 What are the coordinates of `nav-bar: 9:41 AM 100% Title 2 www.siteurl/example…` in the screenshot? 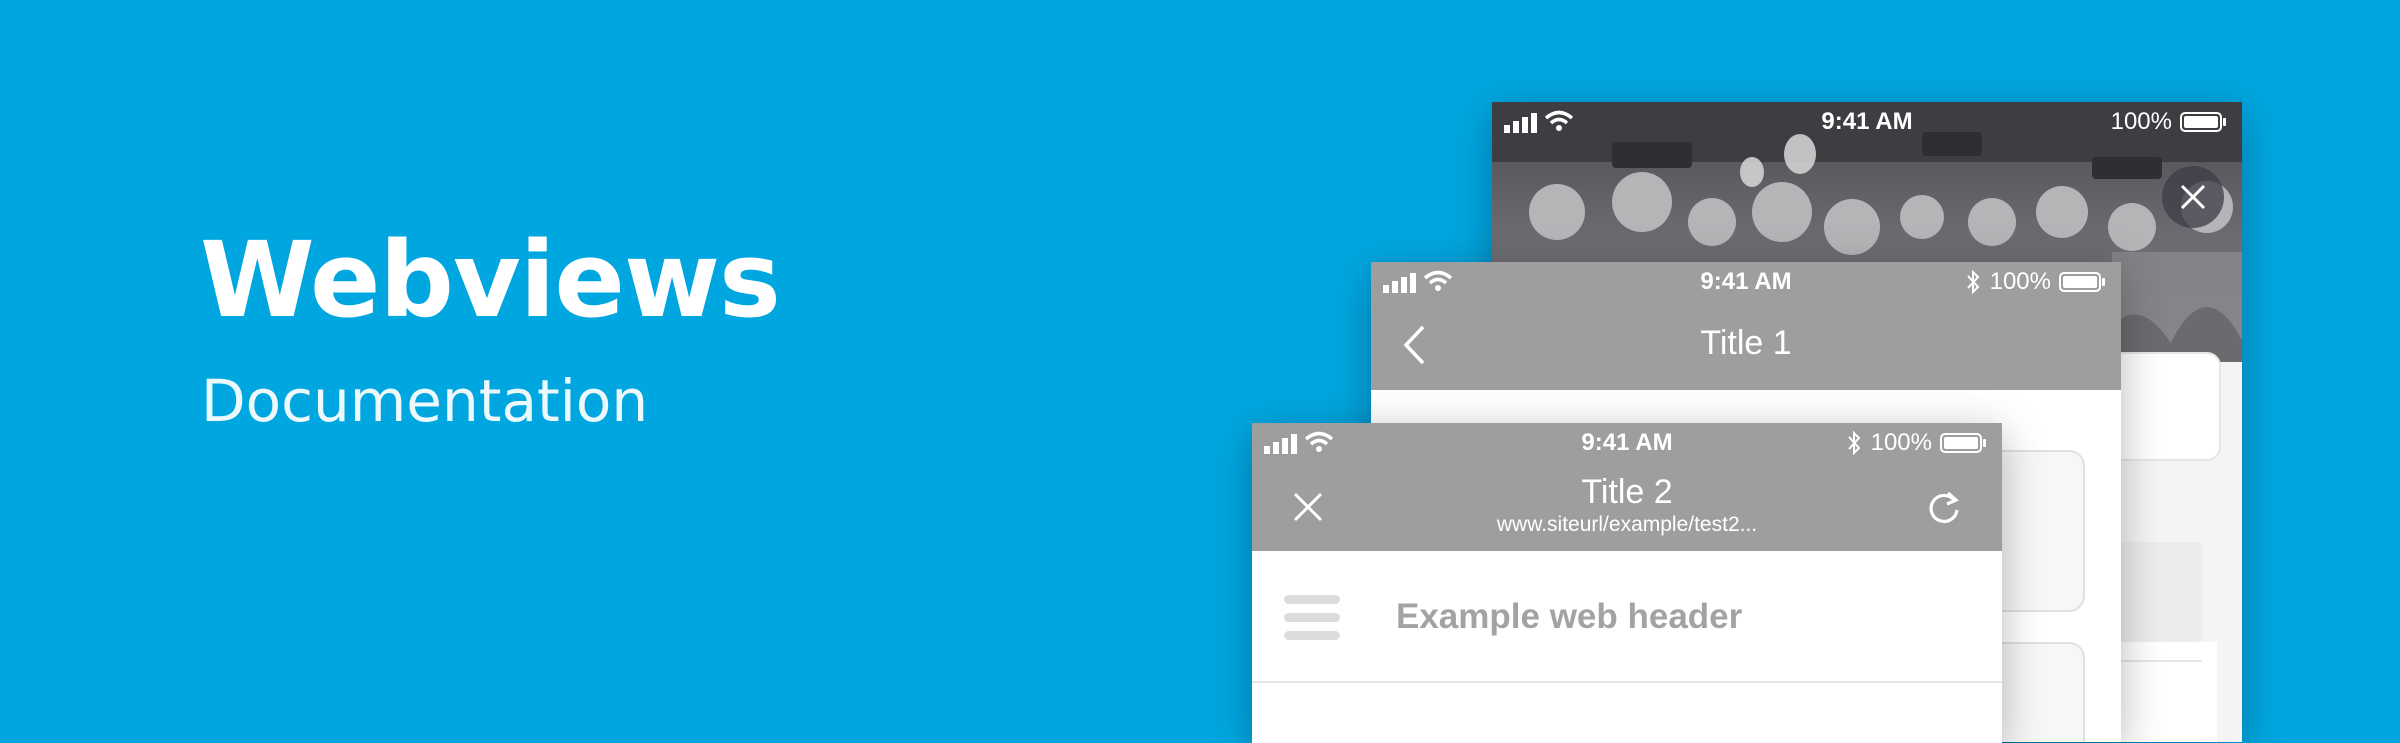 It's located at (1627, 487).